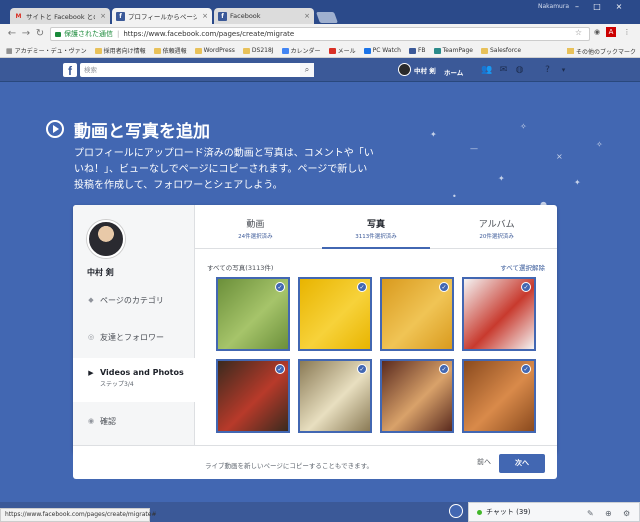  What do you see at coordinates (335, 314) in the screenshot?
I see `photo-thumbnail-corn: ✓` at bounding box center [335, 314].